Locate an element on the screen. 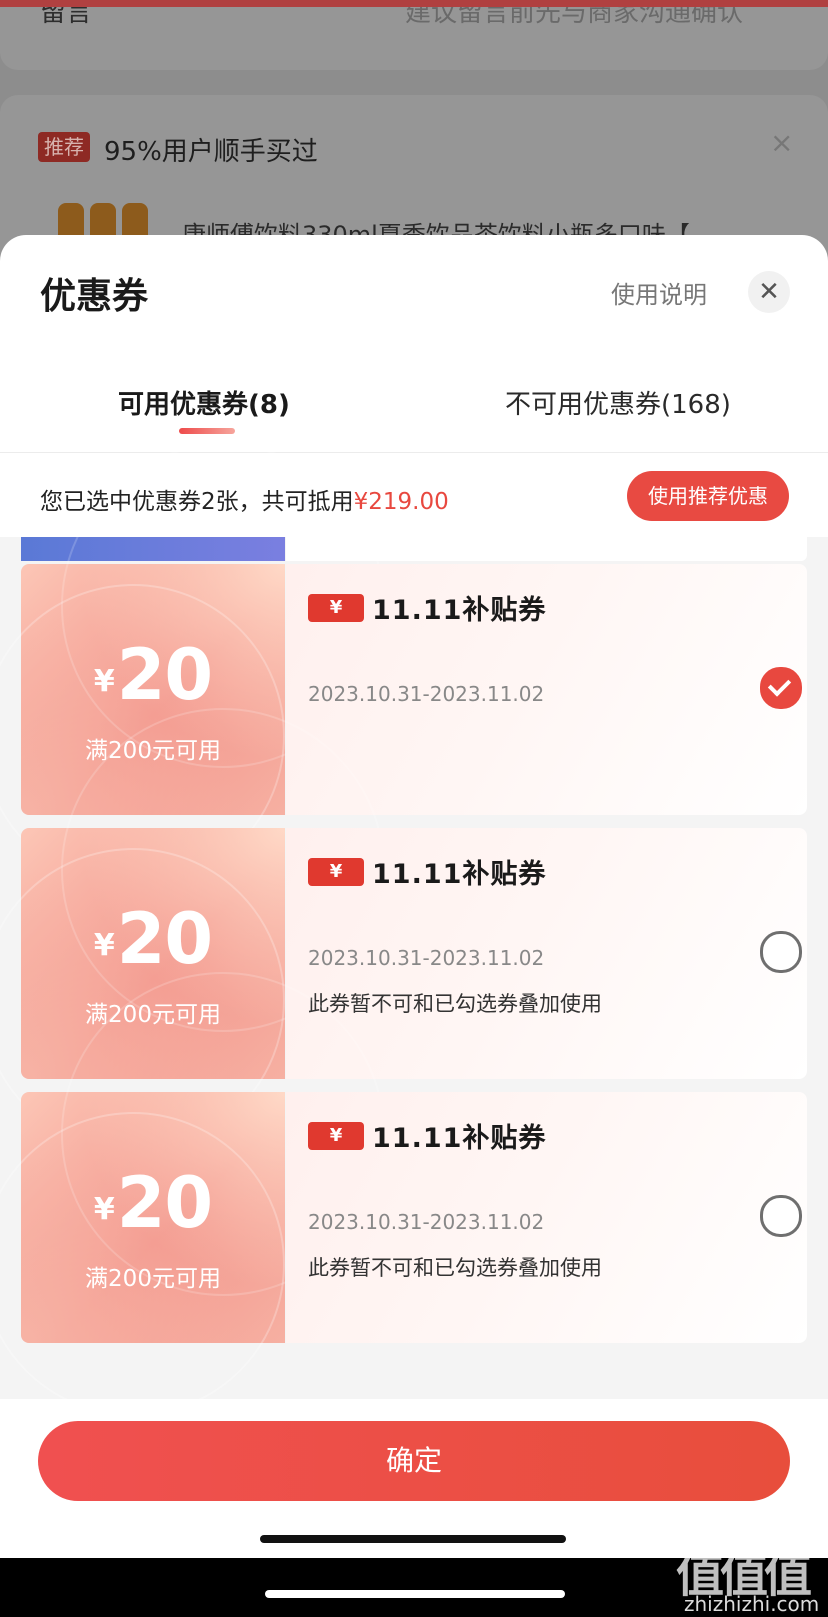  coupon-value-panel: ¥20 满200元可用 is located at coordinates (192, 1194).